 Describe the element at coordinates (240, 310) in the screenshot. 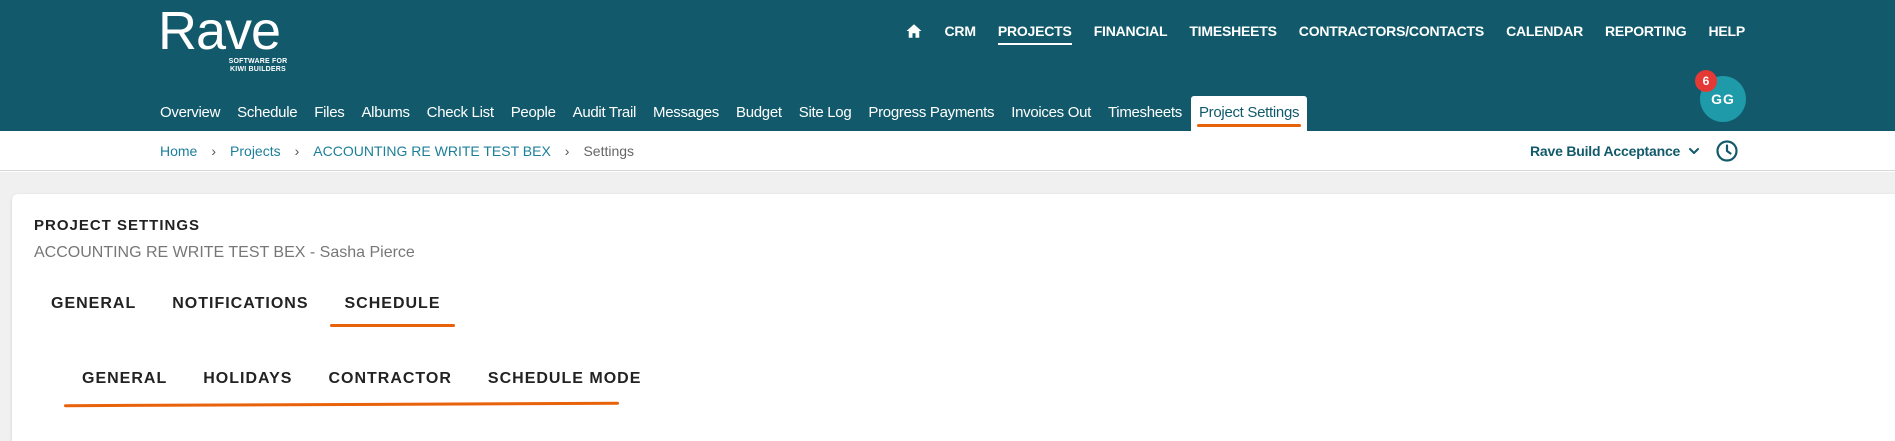

I see `tab-notifications: NOTIFICATIONS` at that location.